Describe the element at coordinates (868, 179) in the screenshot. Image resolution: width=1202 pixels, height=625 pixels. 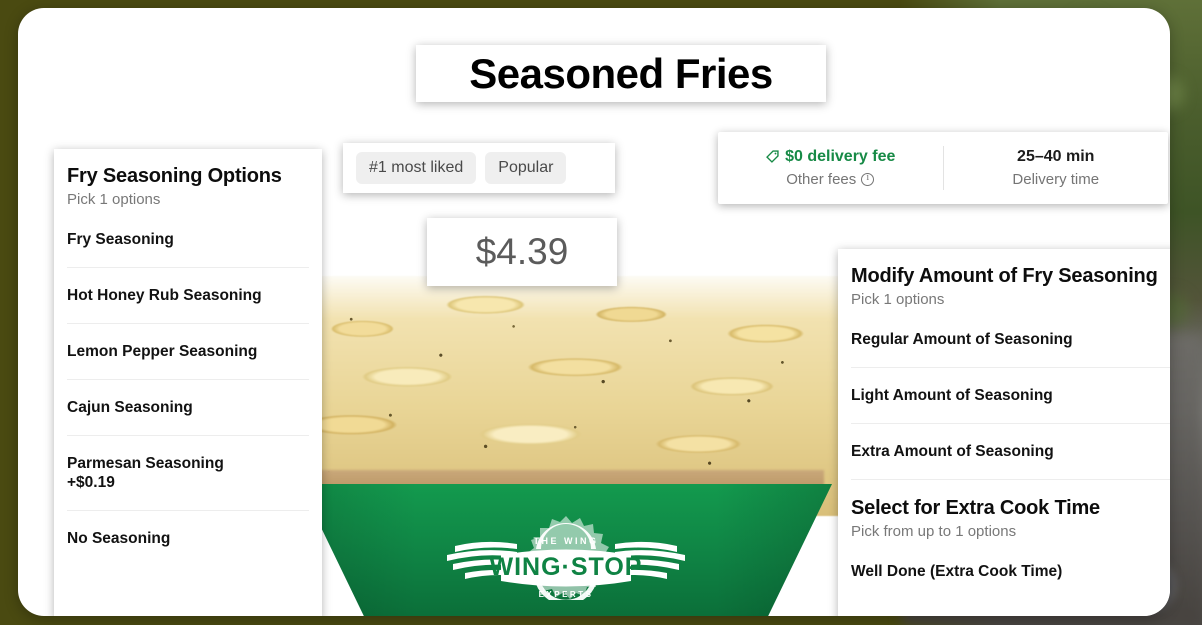
I see `info-circle-icon` at that location.